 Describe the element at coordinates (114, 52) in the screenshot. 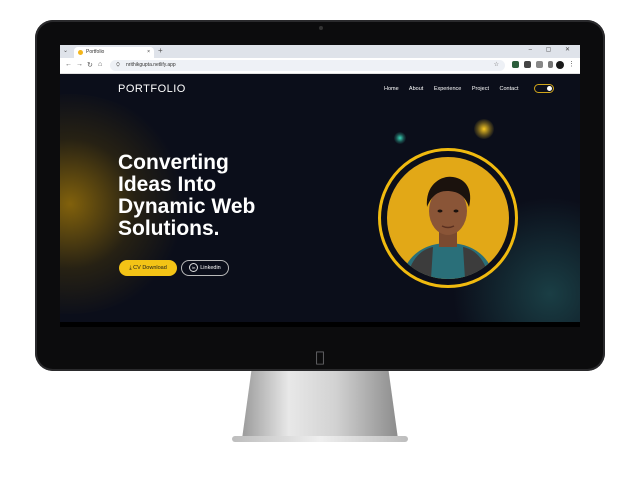

I see `tab-portfolio: Portfolio ×` at that location.